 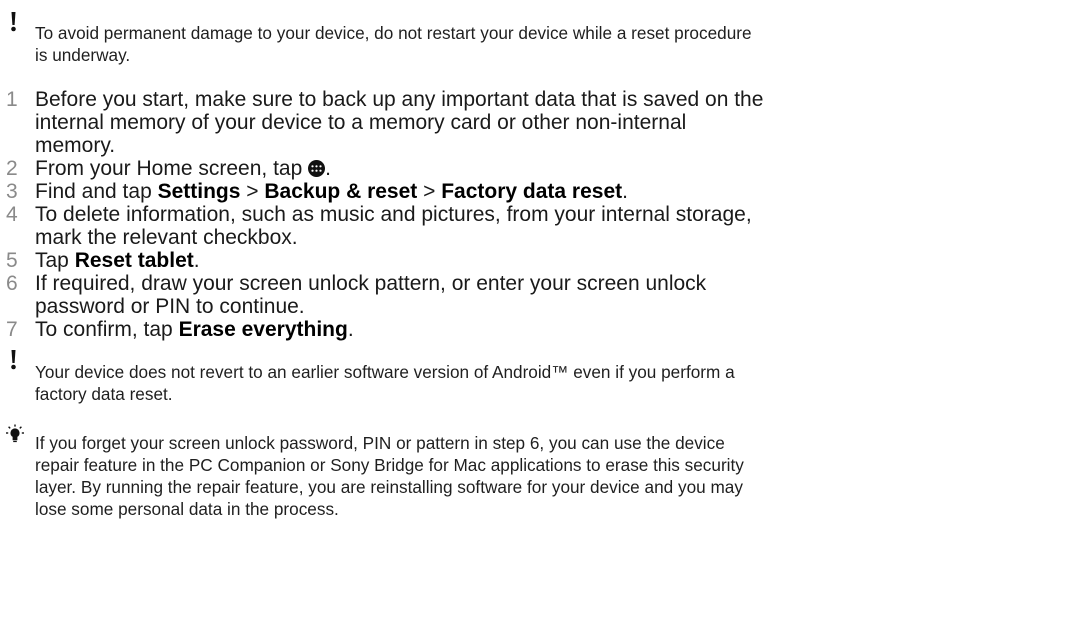 What do you see at coordinates (96, 191) in the screenshot?
I see `step-3-text: Find and tap` at bounding box center [96, 191].